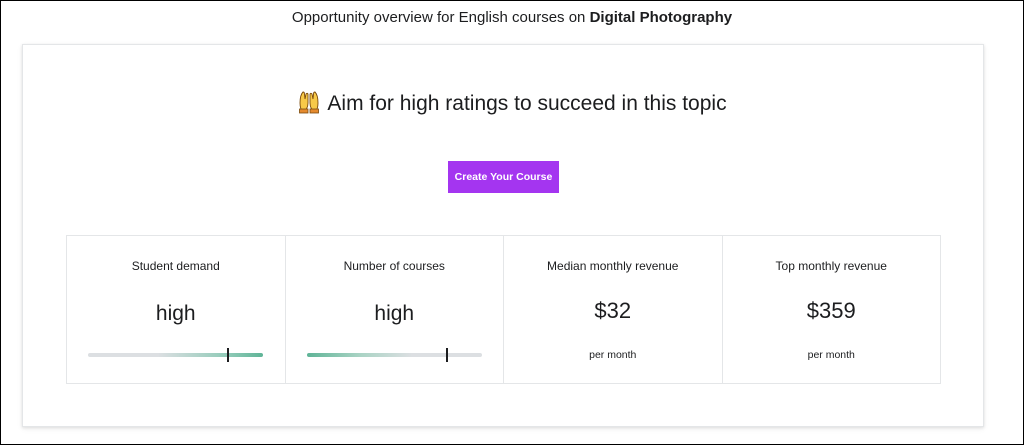  I want to click on create-course-button: Create Your Course, so click(503, 177).